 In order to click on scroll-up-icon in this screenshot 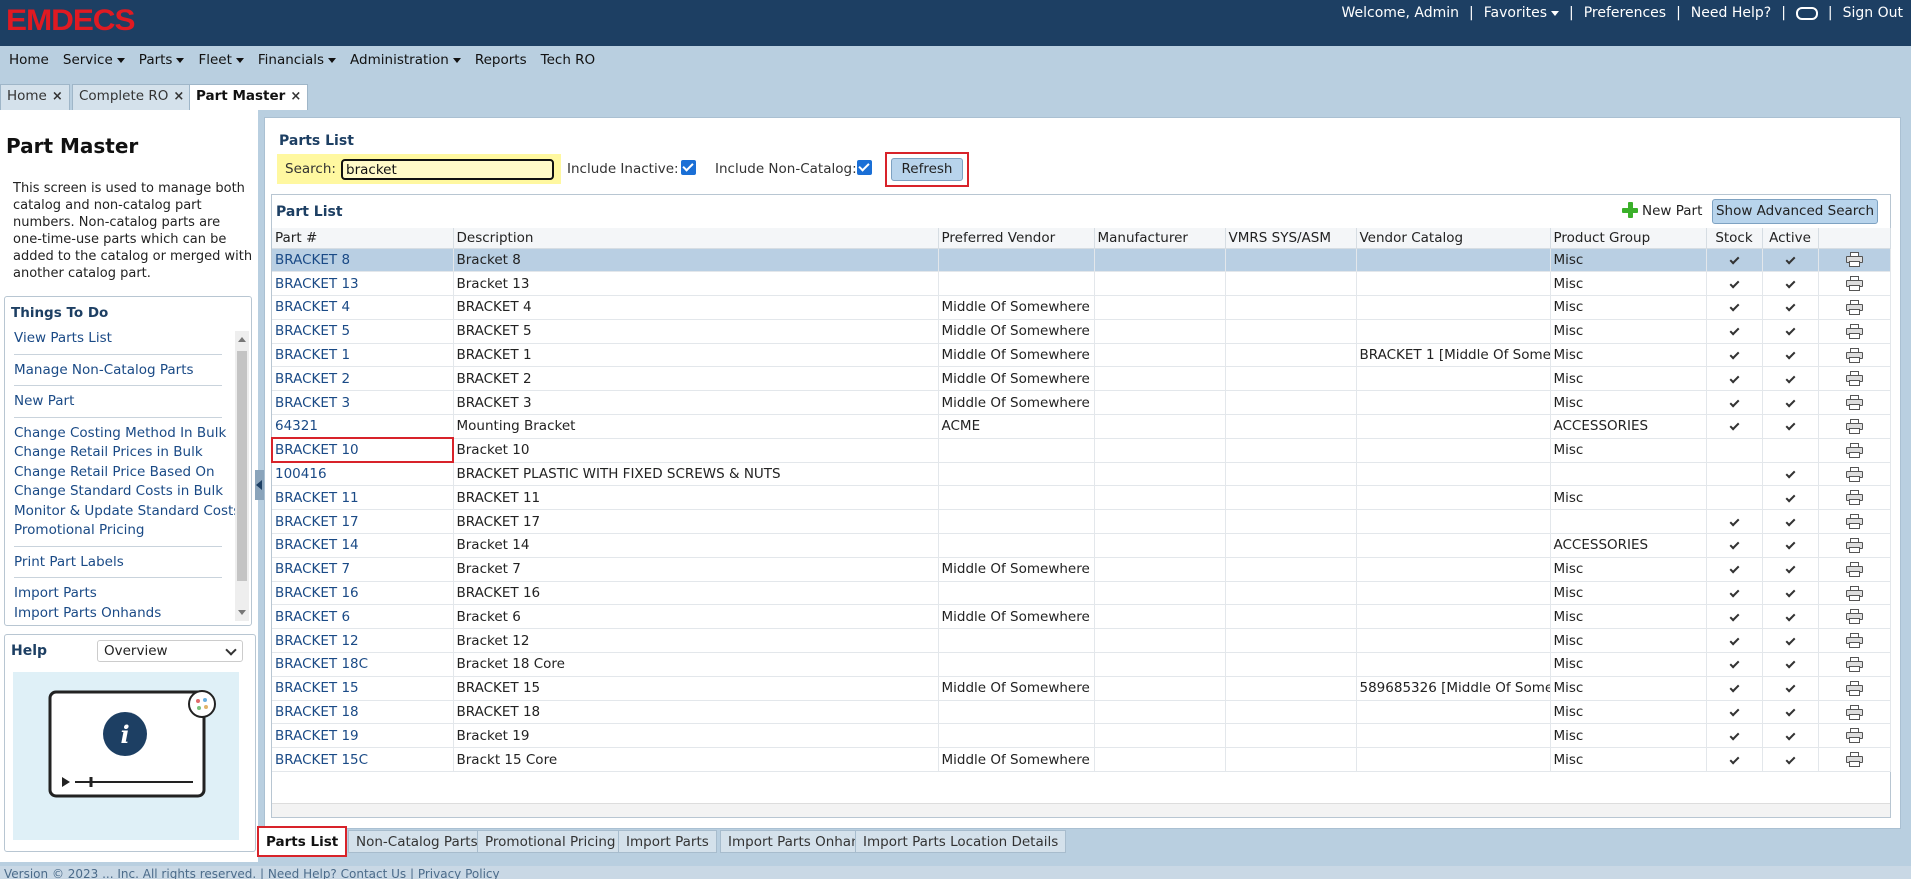, I will do `click(242, 339)`.